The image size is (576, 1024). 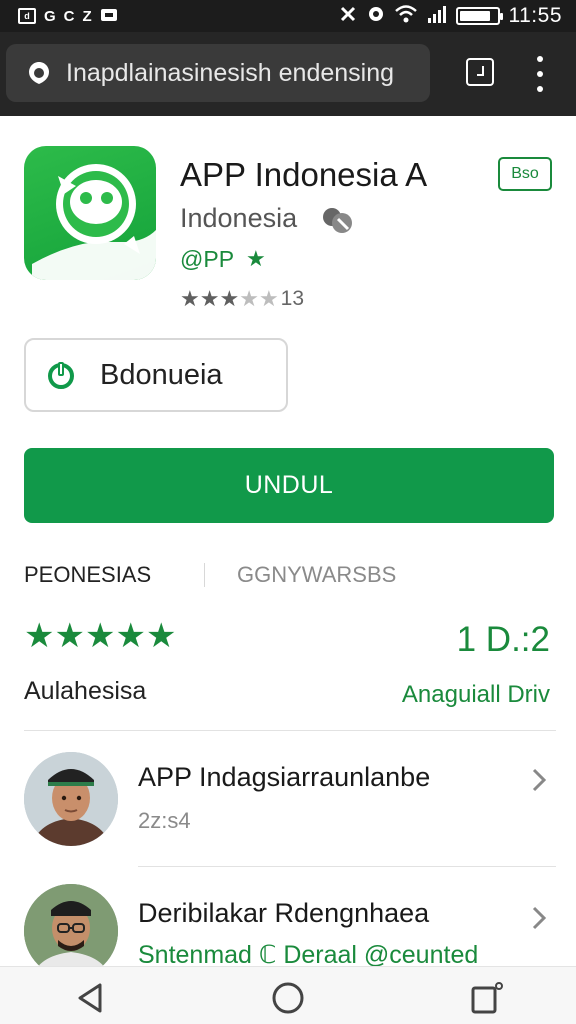 What do you see at coordinates (406, 16) in the screenshot?
I see `wifi-icon` at bounding box center [406, 16].